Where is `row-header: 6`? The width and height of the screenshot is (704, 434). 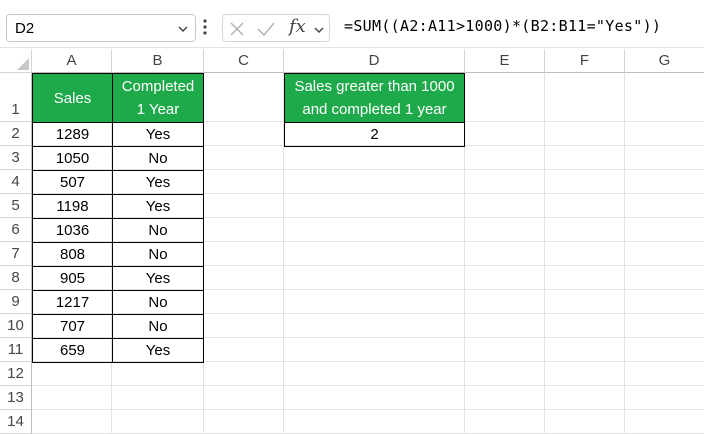
row-header: 6 is located at coordinates (16, 230).